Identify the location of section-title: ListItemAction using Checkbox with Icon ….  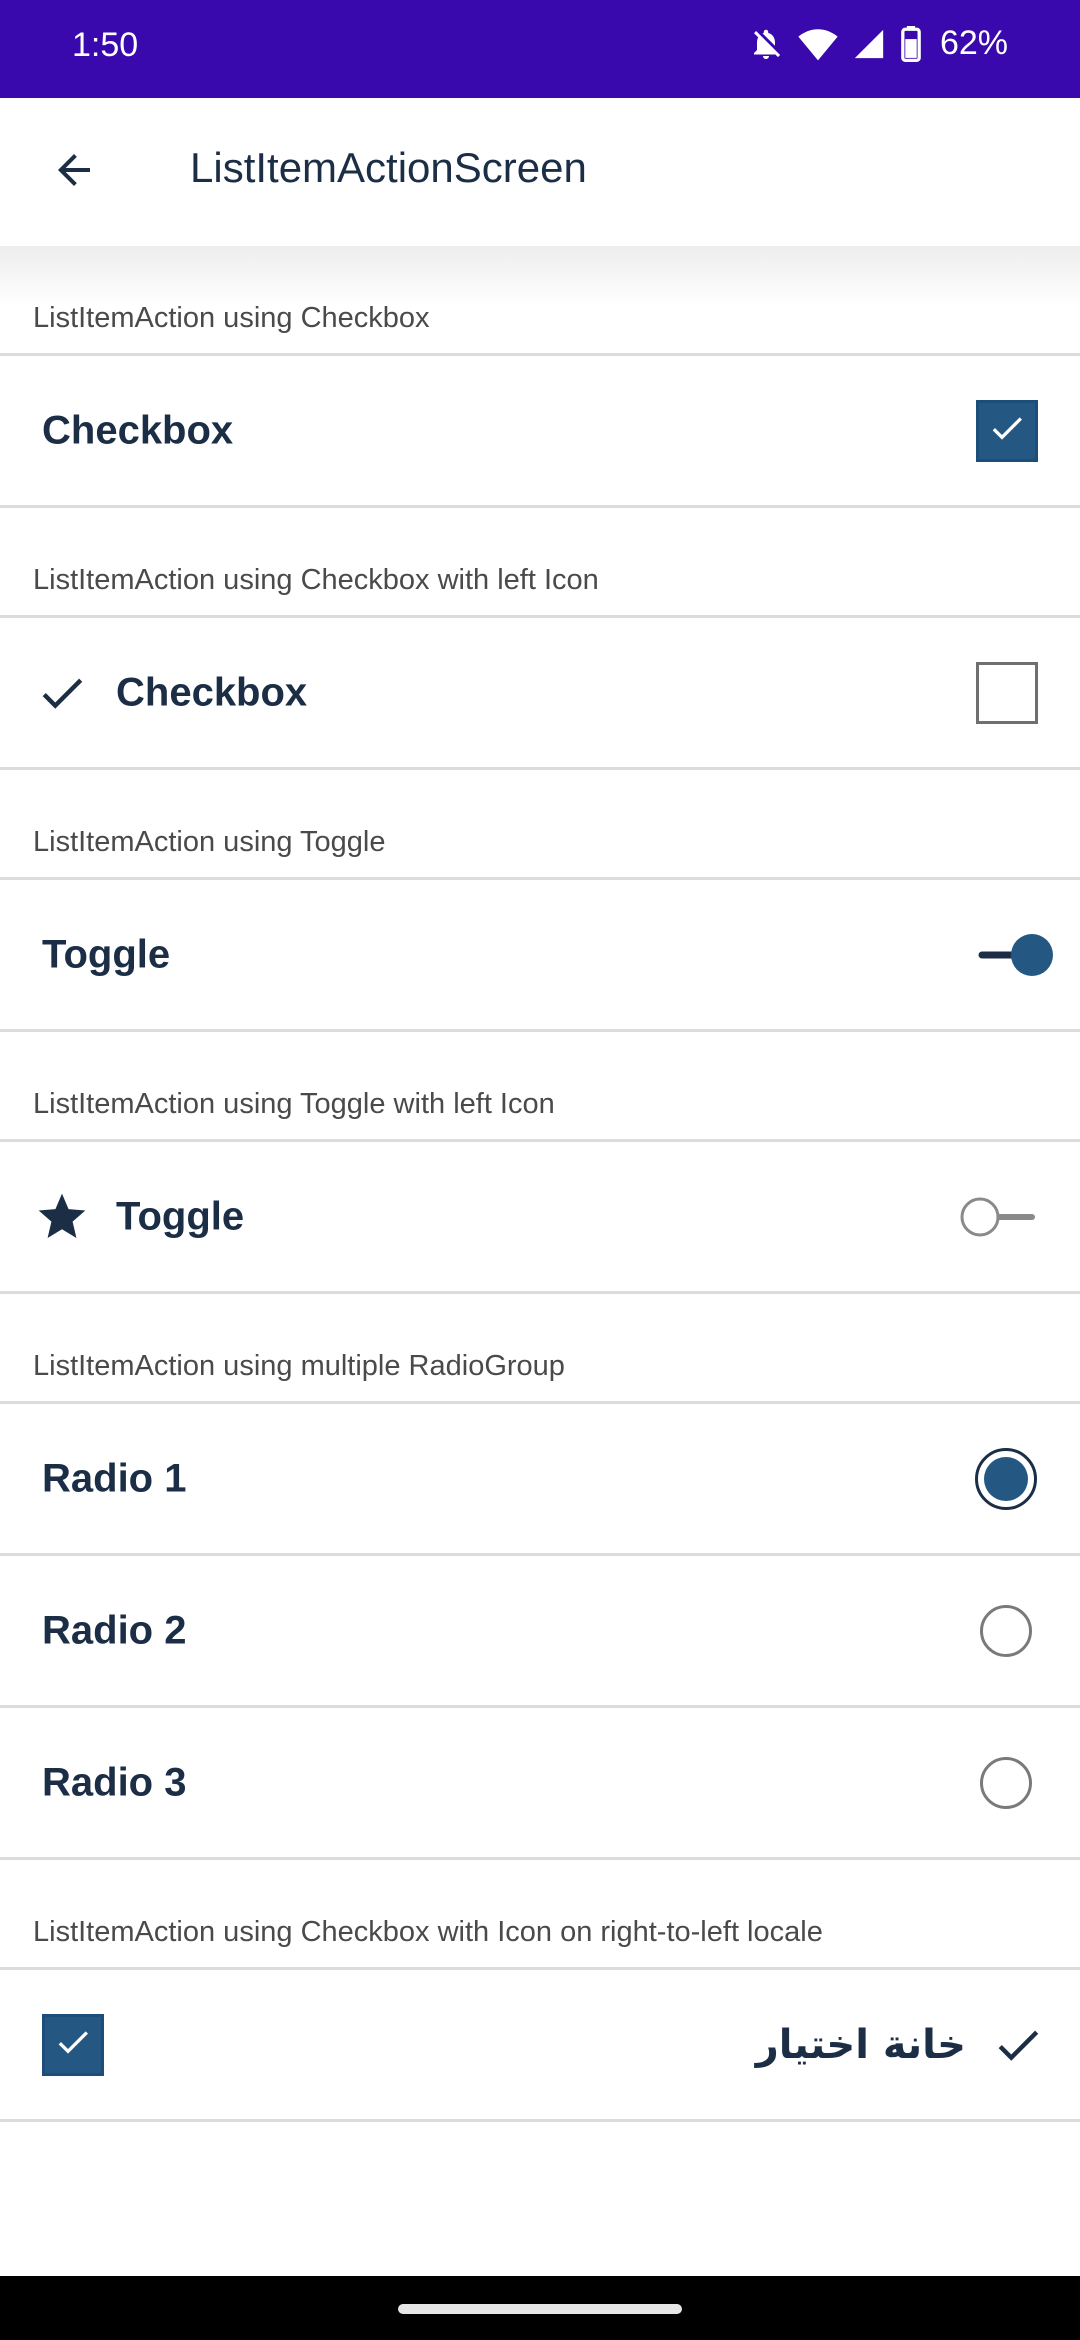
(428, 1932).